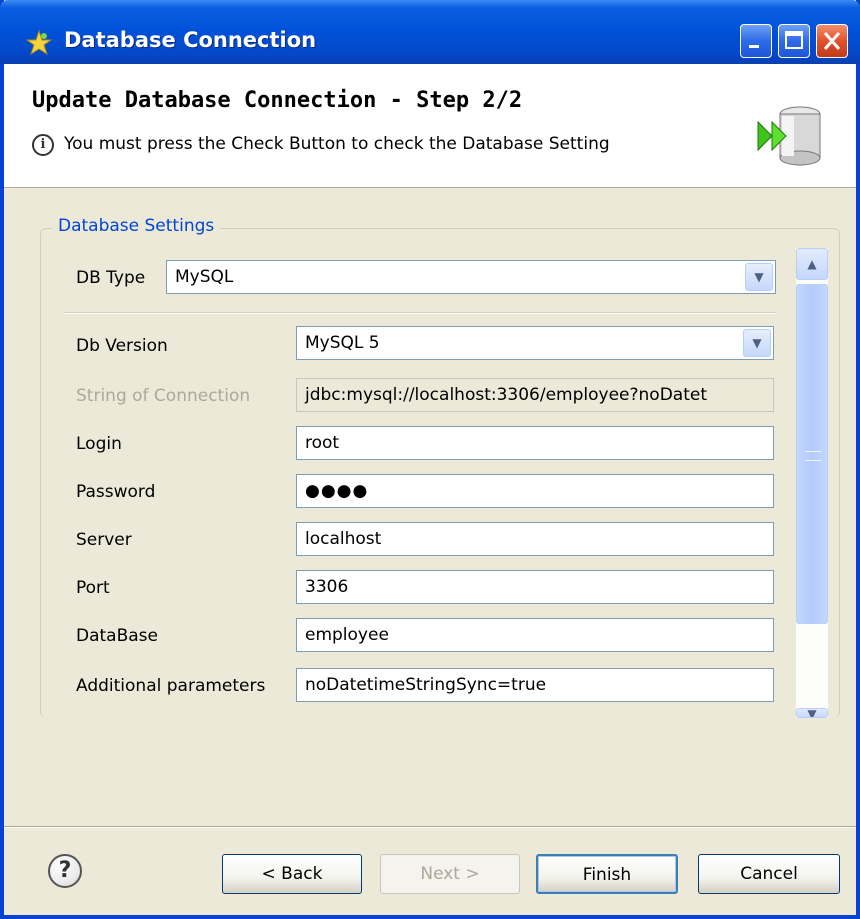  What do you see at coordinates (535, 539) in the screenshot?
I see `server-field: localhost` at bounding box center [535, 539].